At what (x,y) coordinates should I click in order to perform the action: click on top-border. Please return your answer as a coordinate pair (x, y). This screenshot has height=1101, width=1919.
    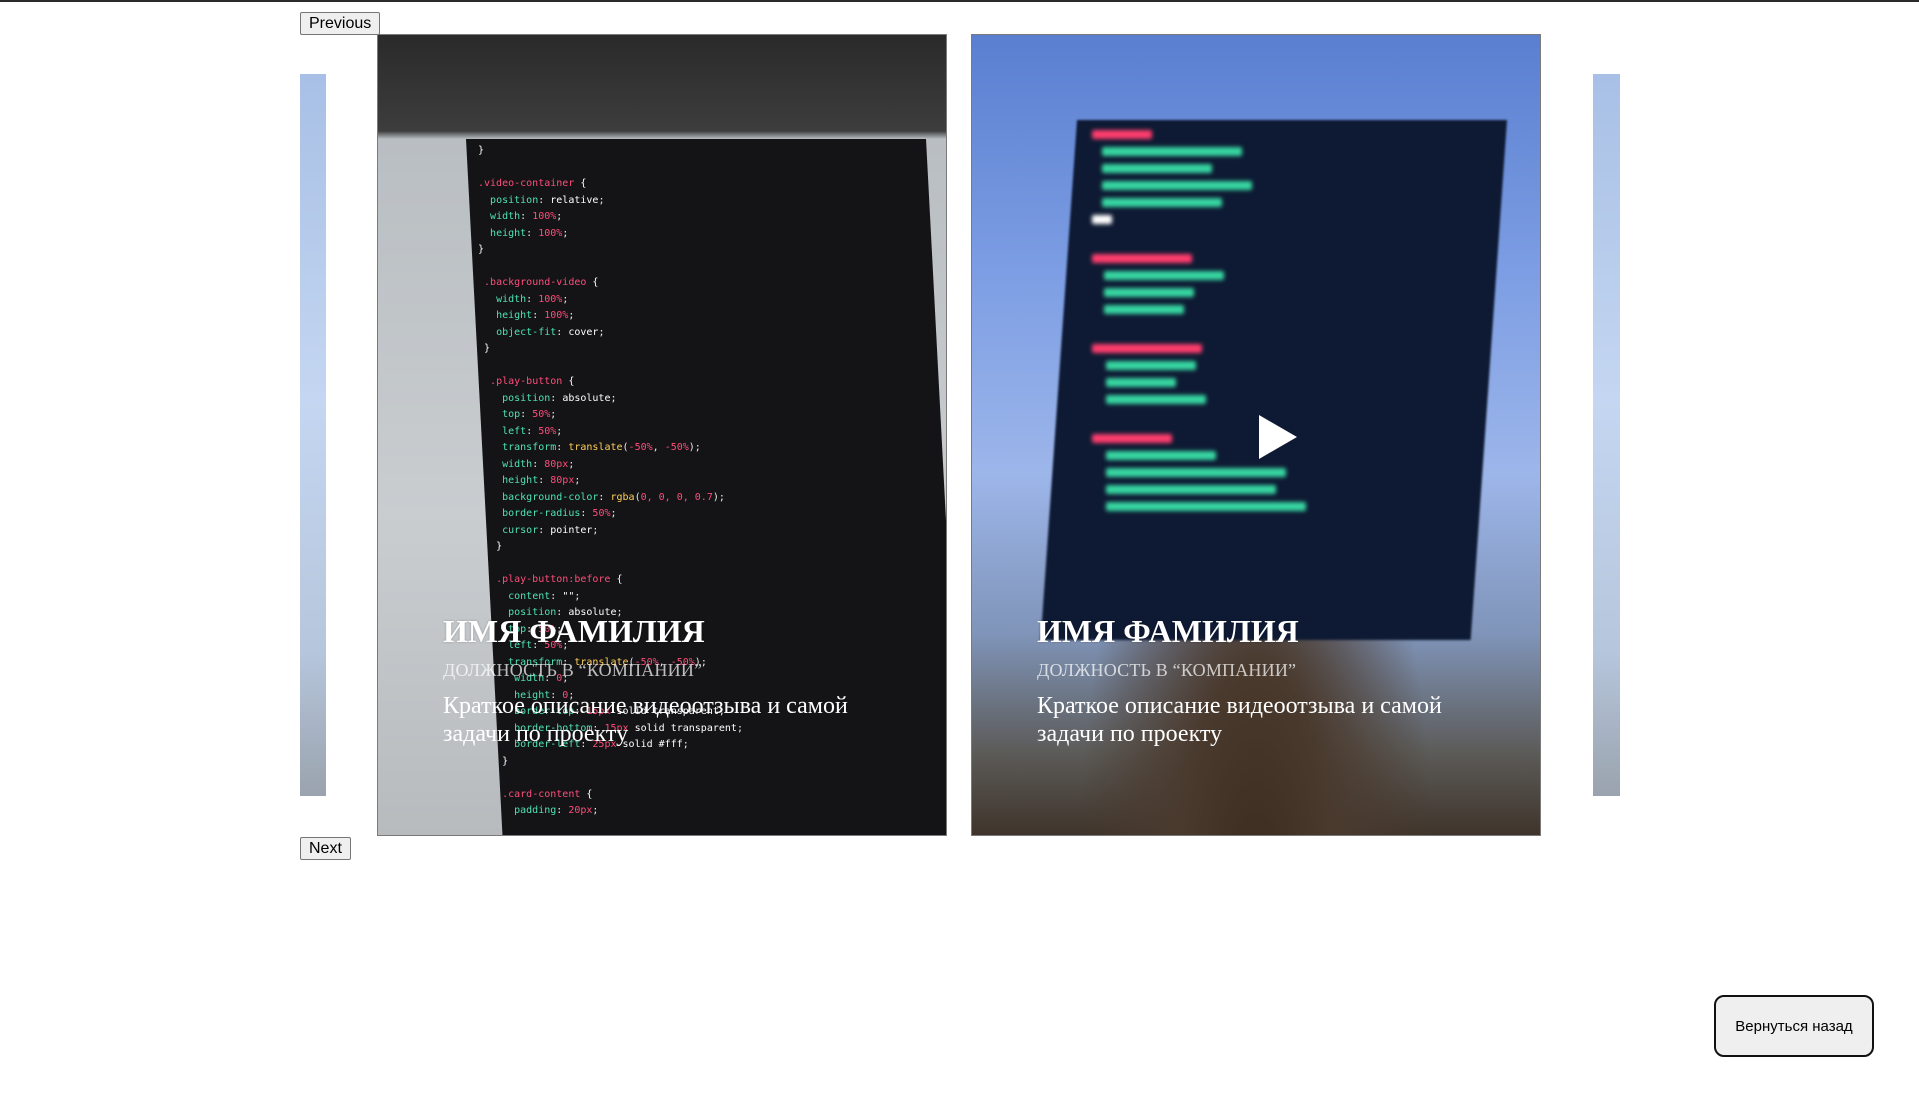
    Looking at the image, I should click on (959, 1).